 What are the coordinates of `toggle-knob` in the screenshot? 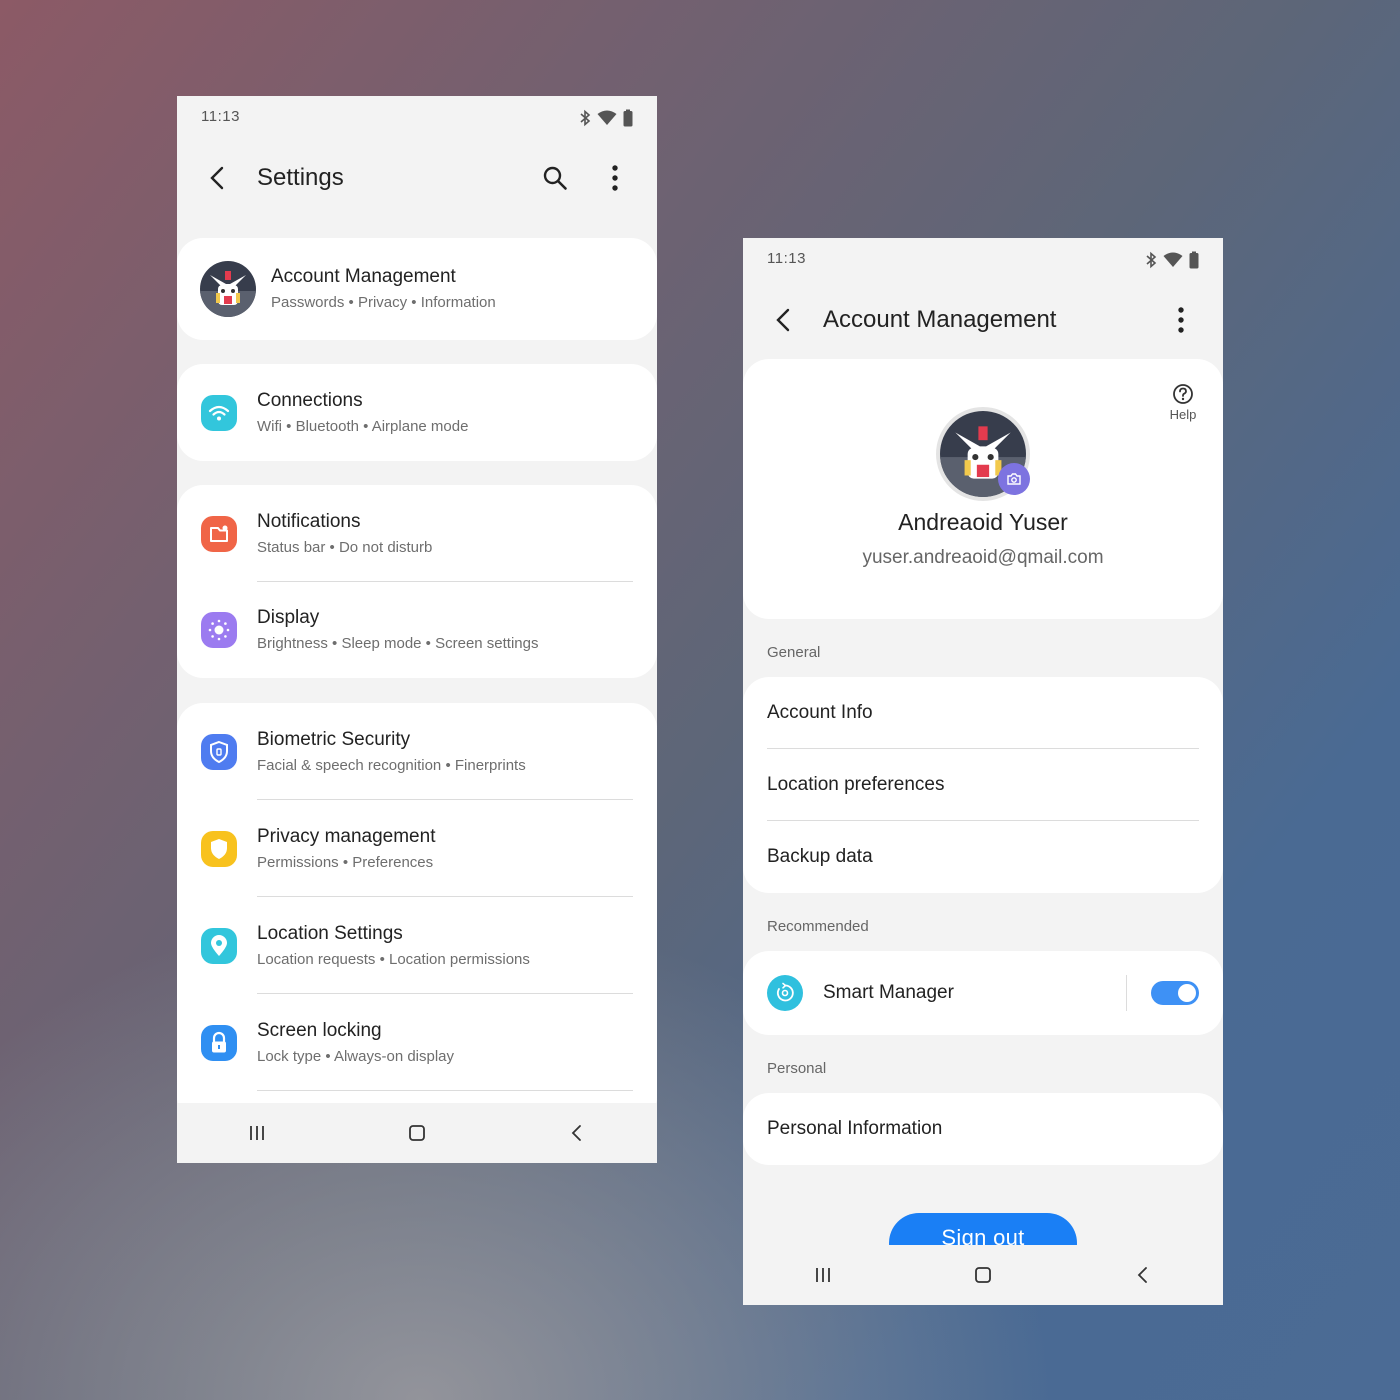 It's located at (1187, 993).